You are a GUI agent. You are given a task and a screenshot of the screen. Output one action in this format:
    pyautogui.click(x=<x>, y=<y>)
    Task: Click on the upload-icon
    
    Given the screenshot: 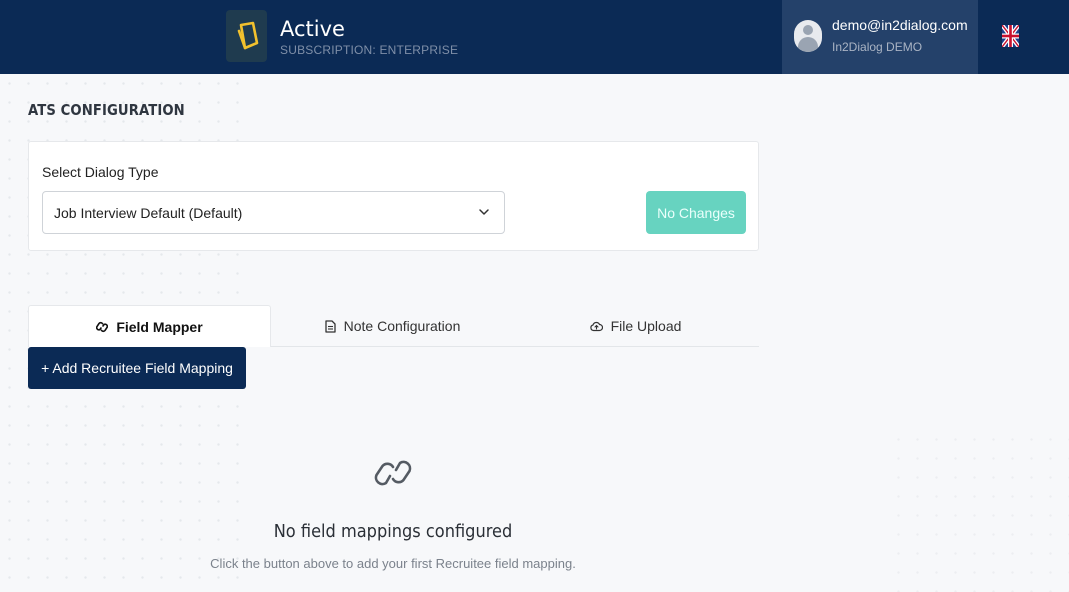 What is the action you would take?
    pyautogui.click(x=596, y=326)
    